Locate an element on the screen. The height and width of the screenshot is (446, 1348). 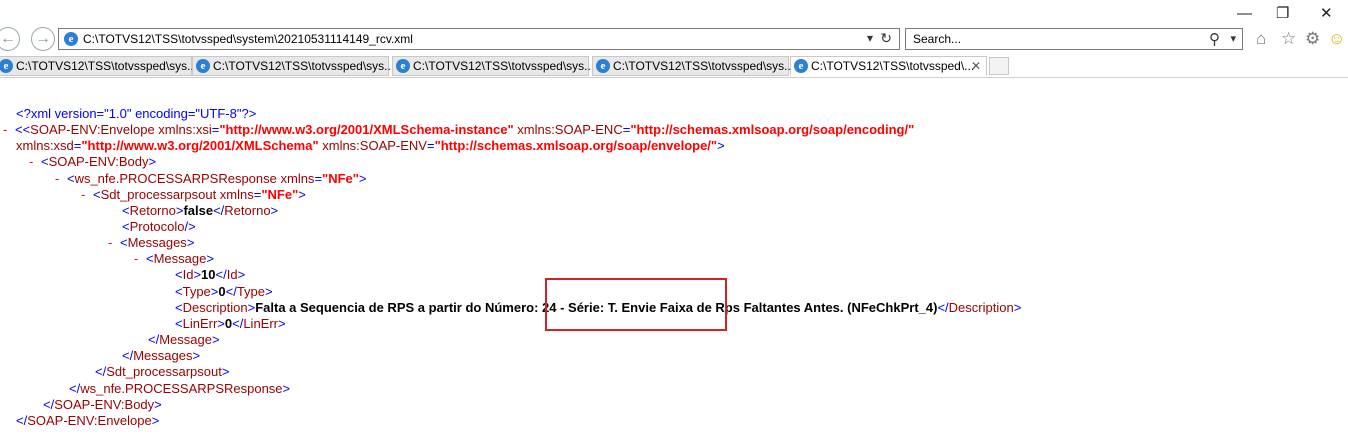
forward-arrow-icon: → is located at coordinates (43, 38).